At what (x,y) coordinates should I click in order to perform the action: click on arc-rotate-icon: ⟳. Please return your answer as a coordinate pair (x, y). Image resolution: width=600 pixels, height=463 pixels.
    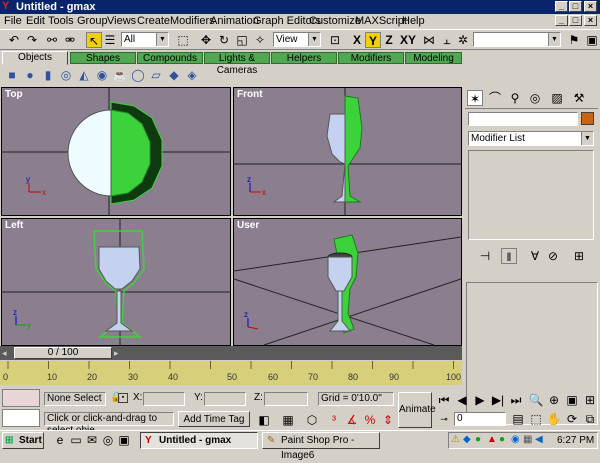
    Looking at the image, I should click on (572, 419).